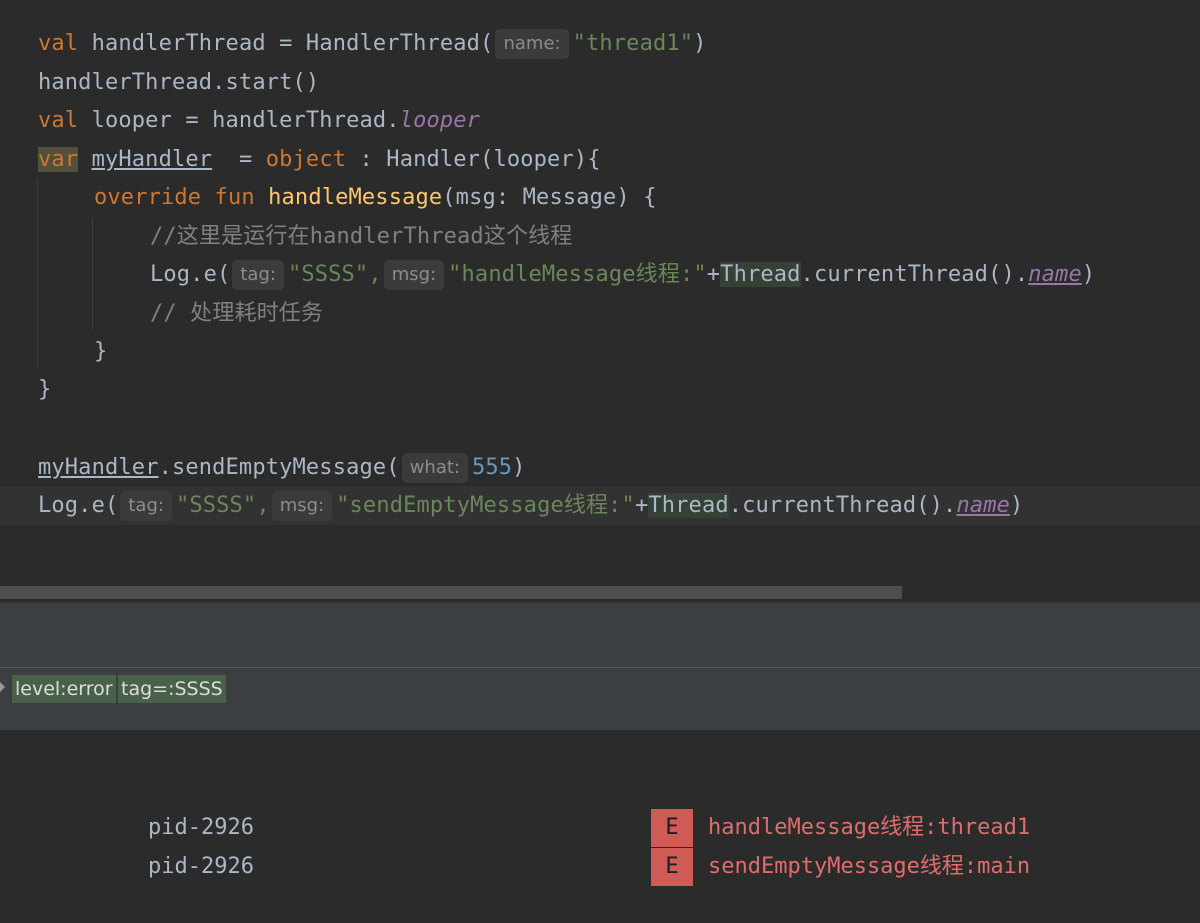 This screenshot has height=923, width=1200. I want to click on log-message: sendEmptyMessage线程:main, so click(869, 866).